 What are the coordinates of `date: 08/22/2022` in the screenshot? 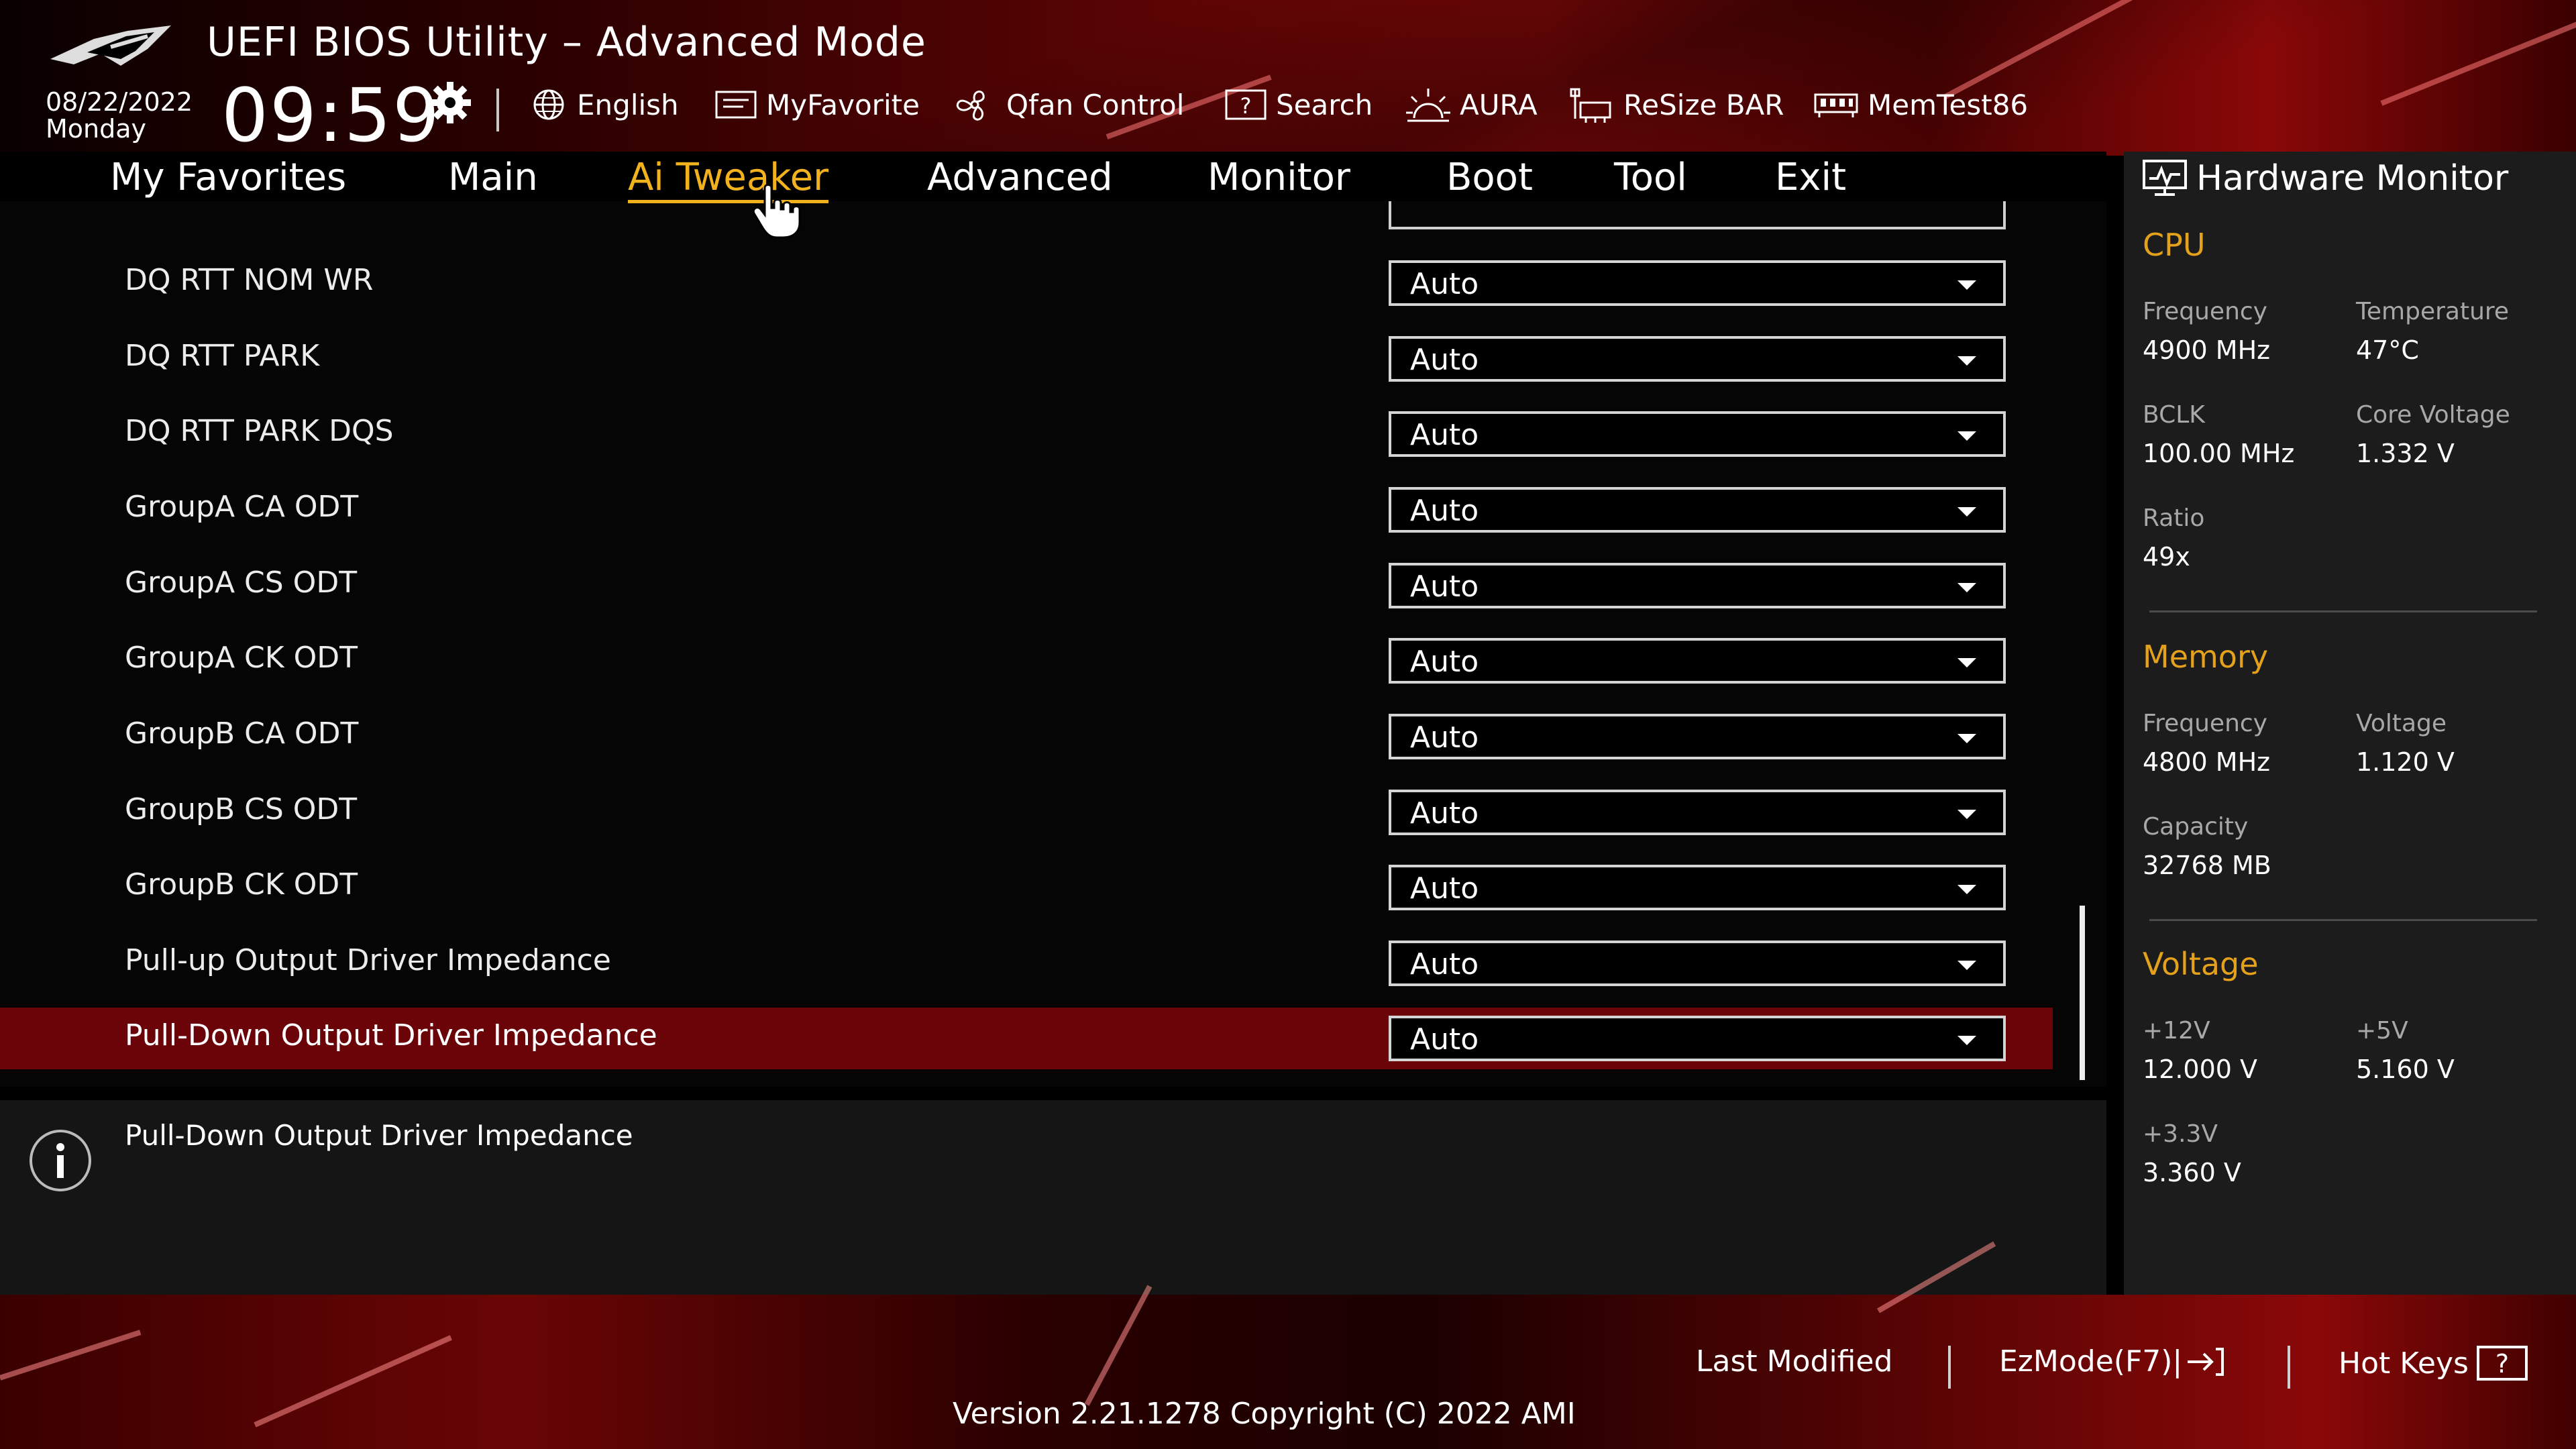 It's located at (119, 102).